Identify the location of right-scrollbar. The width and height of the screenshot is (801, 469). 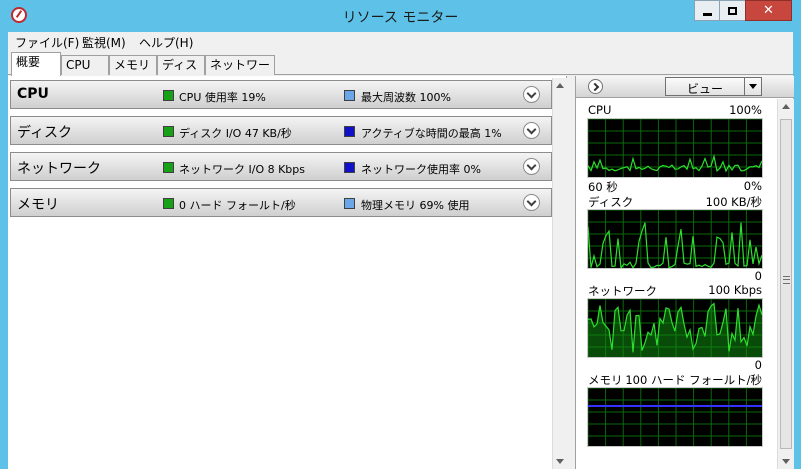
(785, 284).